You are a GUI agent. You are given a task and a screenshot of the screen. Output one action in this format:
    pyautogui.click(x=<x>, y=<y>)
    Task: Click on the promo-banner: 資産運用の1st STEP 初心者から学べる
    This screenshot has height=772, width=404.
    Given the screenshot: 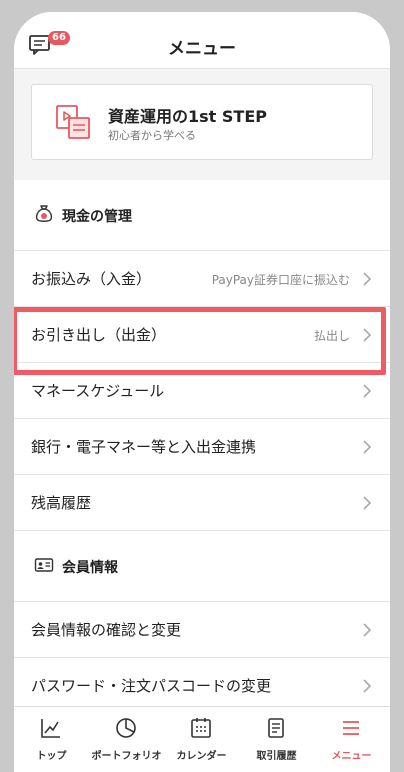 What is the action you would take?
    pyautogui.click(x=202, y=122)
    